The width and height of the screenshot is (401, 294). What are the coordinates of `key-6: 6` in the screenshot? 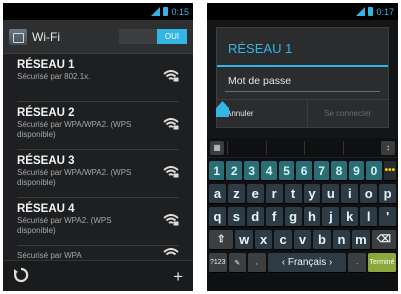 It's located at (304, 171).